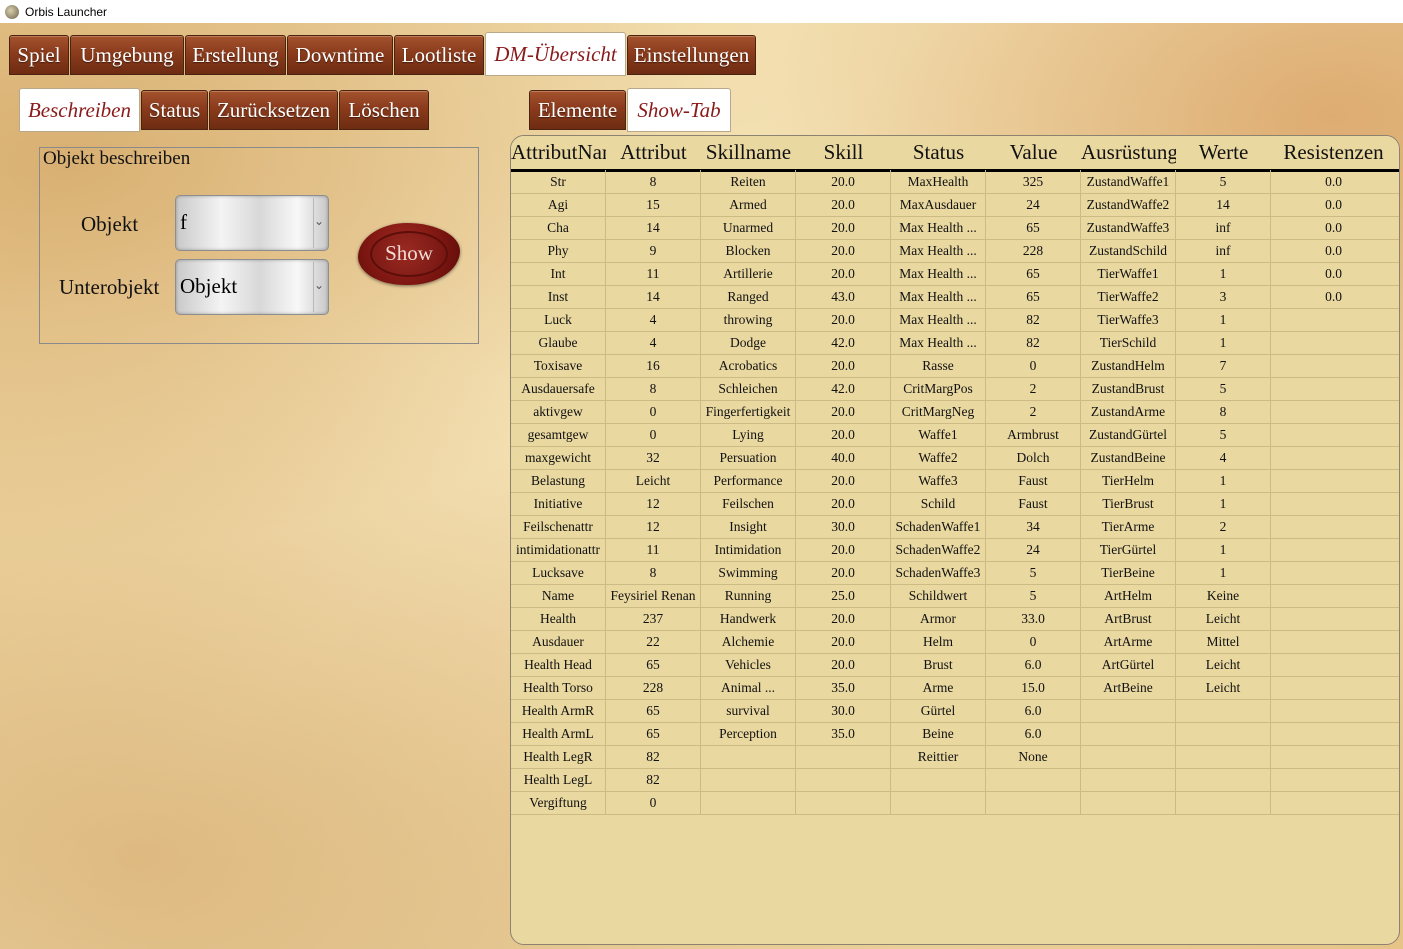  I want to click on unterobjekt-select: Objekt ⌄, so click(252, 287).